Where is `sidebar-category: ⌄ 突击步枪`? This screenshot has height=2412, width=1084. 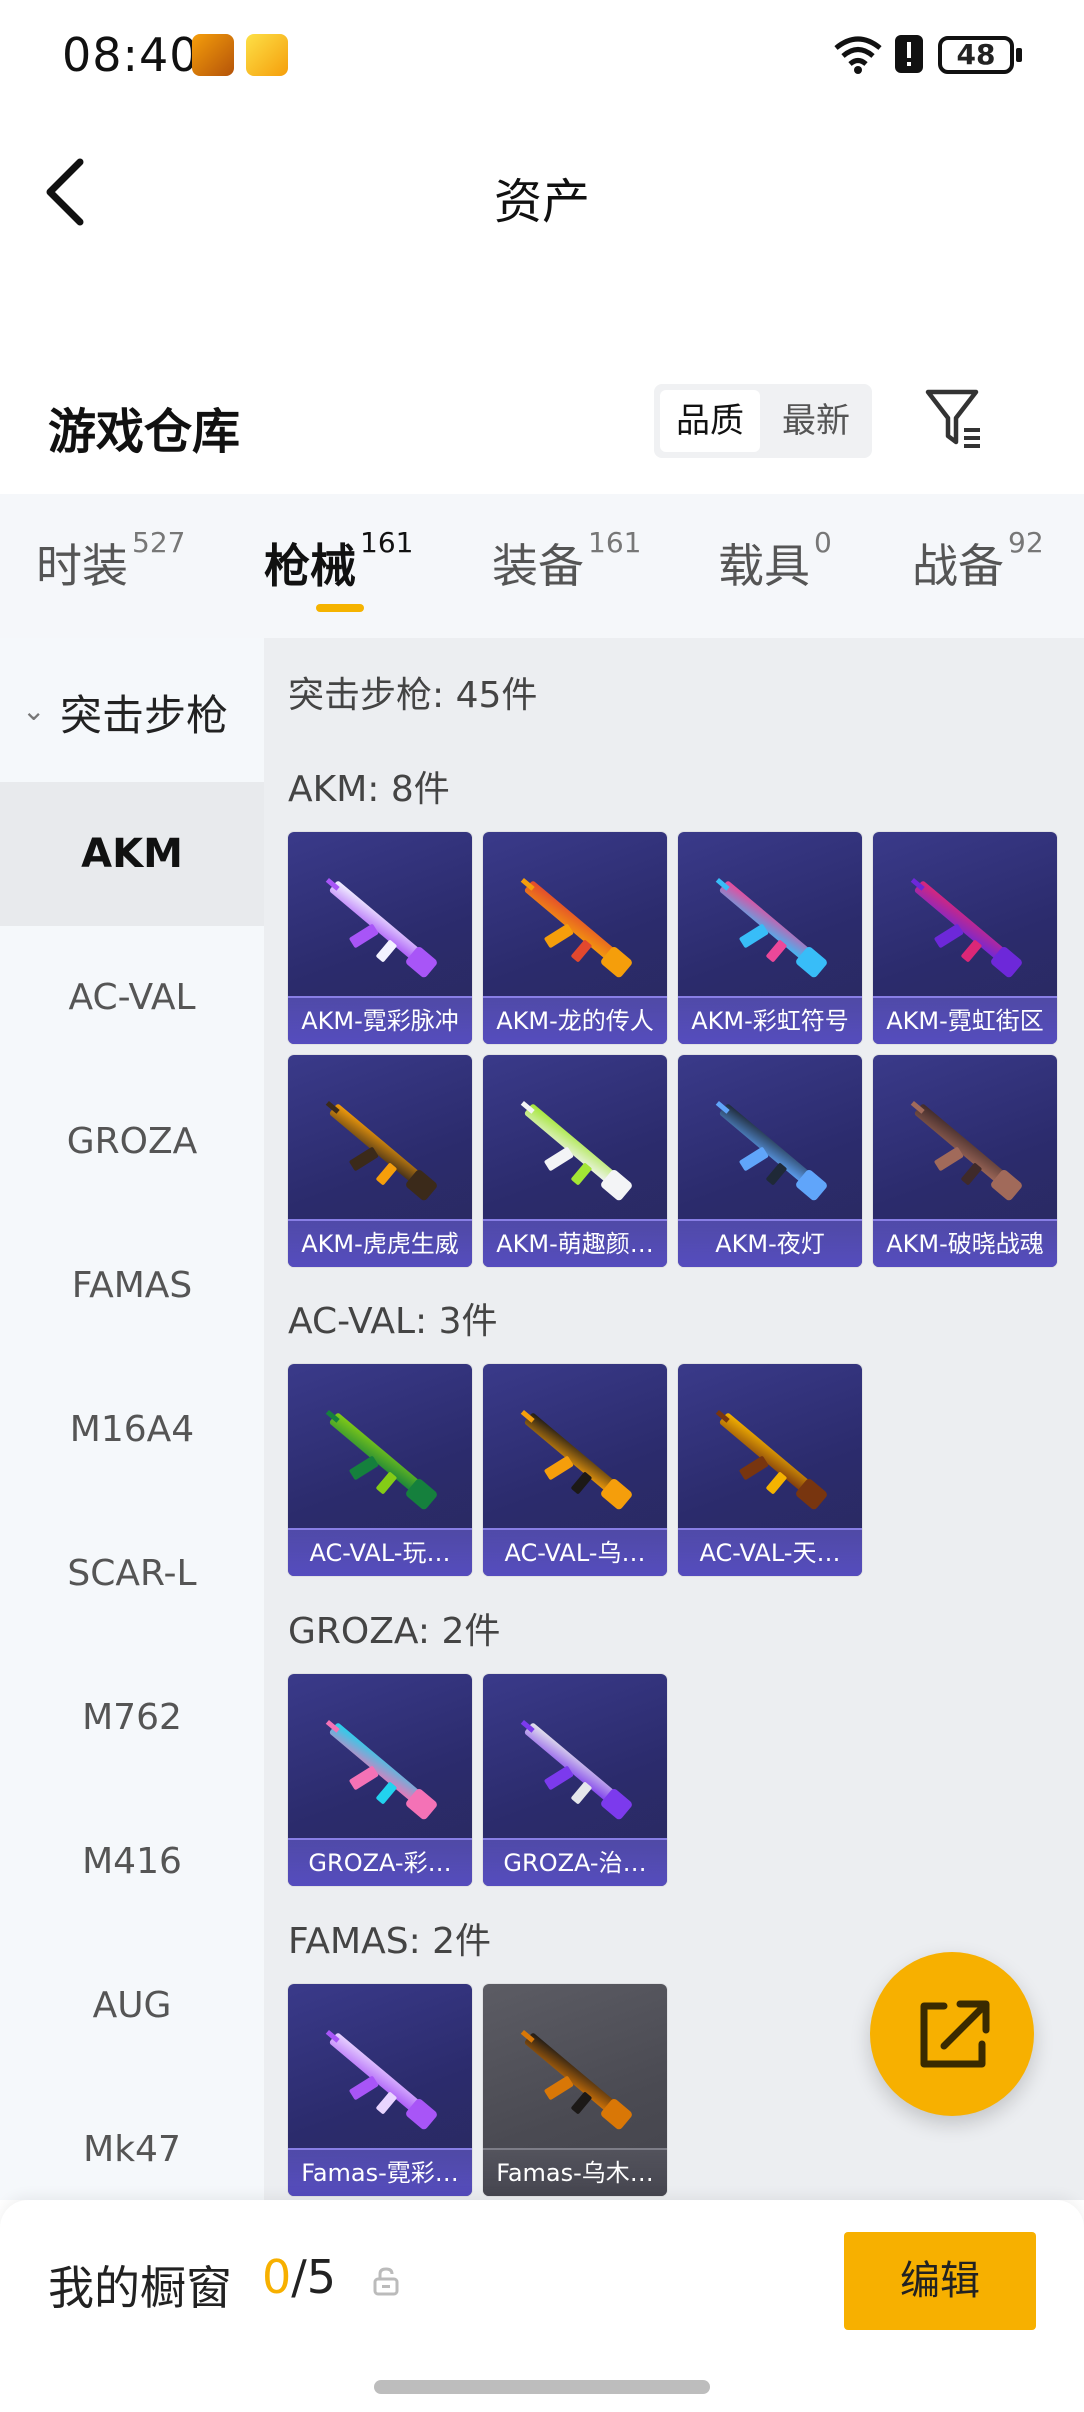
sidebar-category: ⌄ 突击步枪 is located at coordinates (132, 710).